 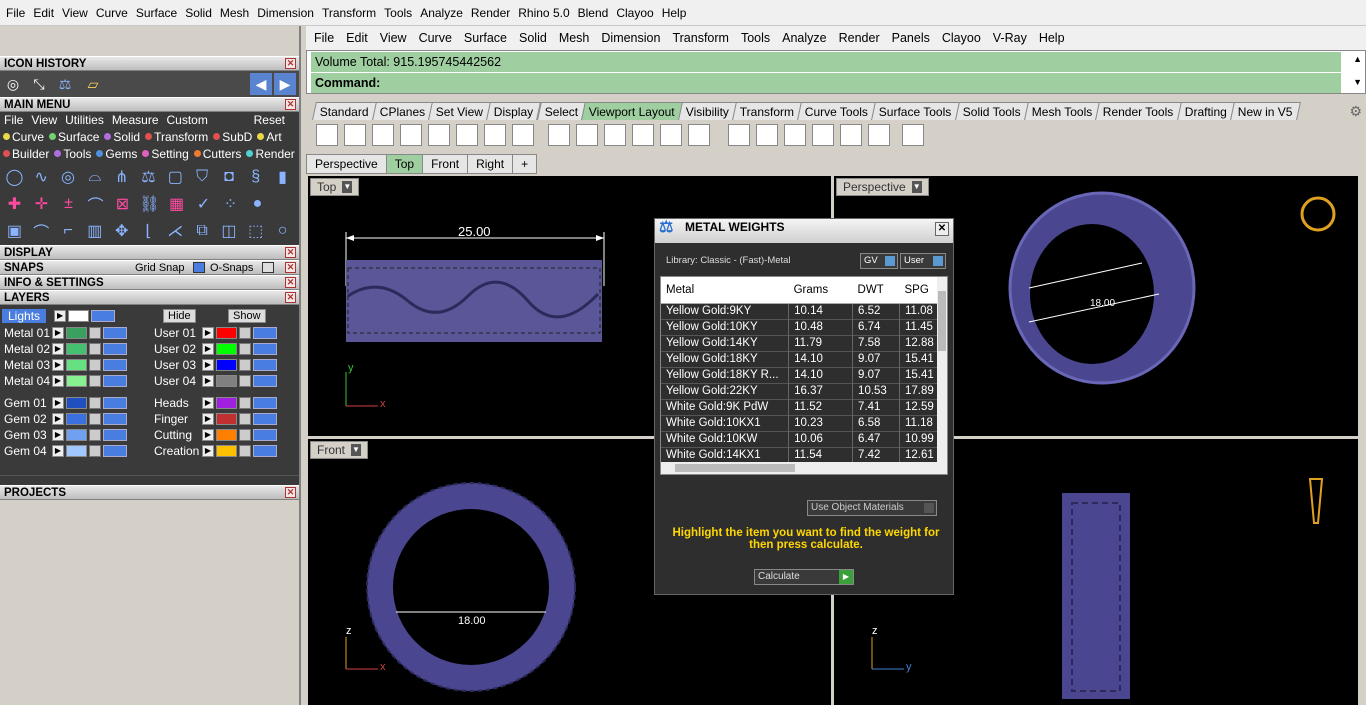 What do you see at coordinates (41, 230) in the screenshot?
I see `arc-icon: ⌒` at bounding box center [41, 230].